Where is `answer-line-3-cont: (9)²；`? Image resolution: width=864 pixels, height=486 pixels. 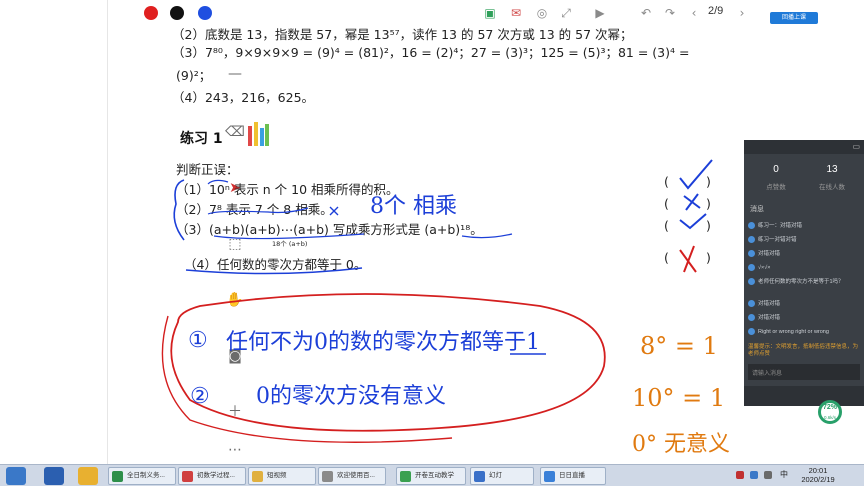
answer-line-3-cont: (9)²； is located at coordinates (194, 75).